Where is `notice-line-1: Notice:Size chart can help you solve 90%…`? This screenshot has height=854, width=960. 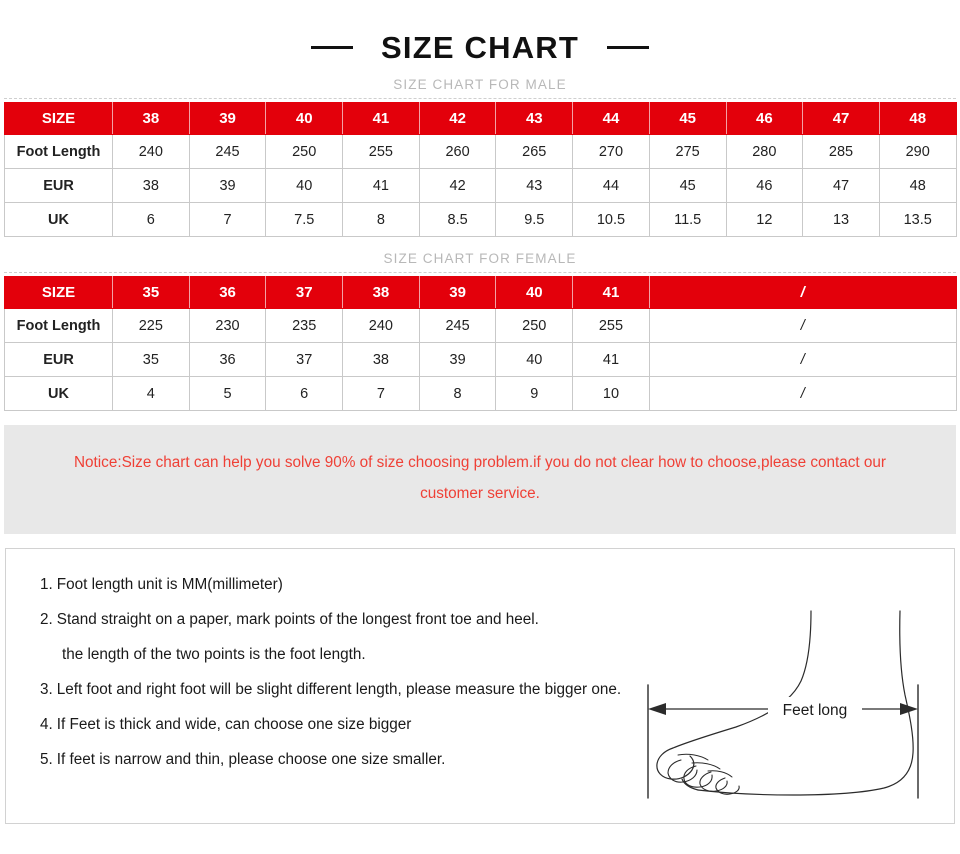 notice-line-1: Notice:Size chart can help you solve 90%… is located at coordinates (480, 462).